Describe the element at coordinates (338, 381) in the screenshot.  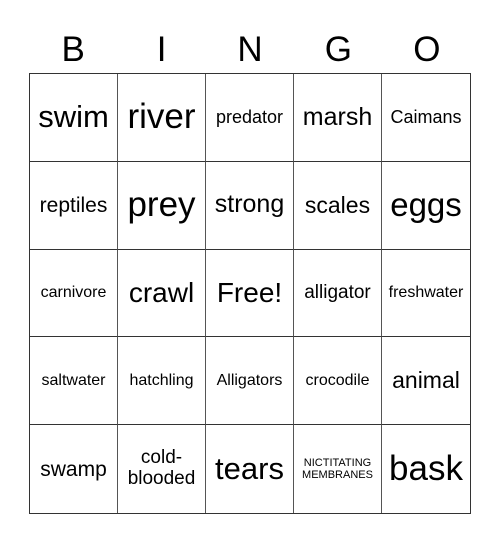
I see `bingo-cell: crocodile` at that location.